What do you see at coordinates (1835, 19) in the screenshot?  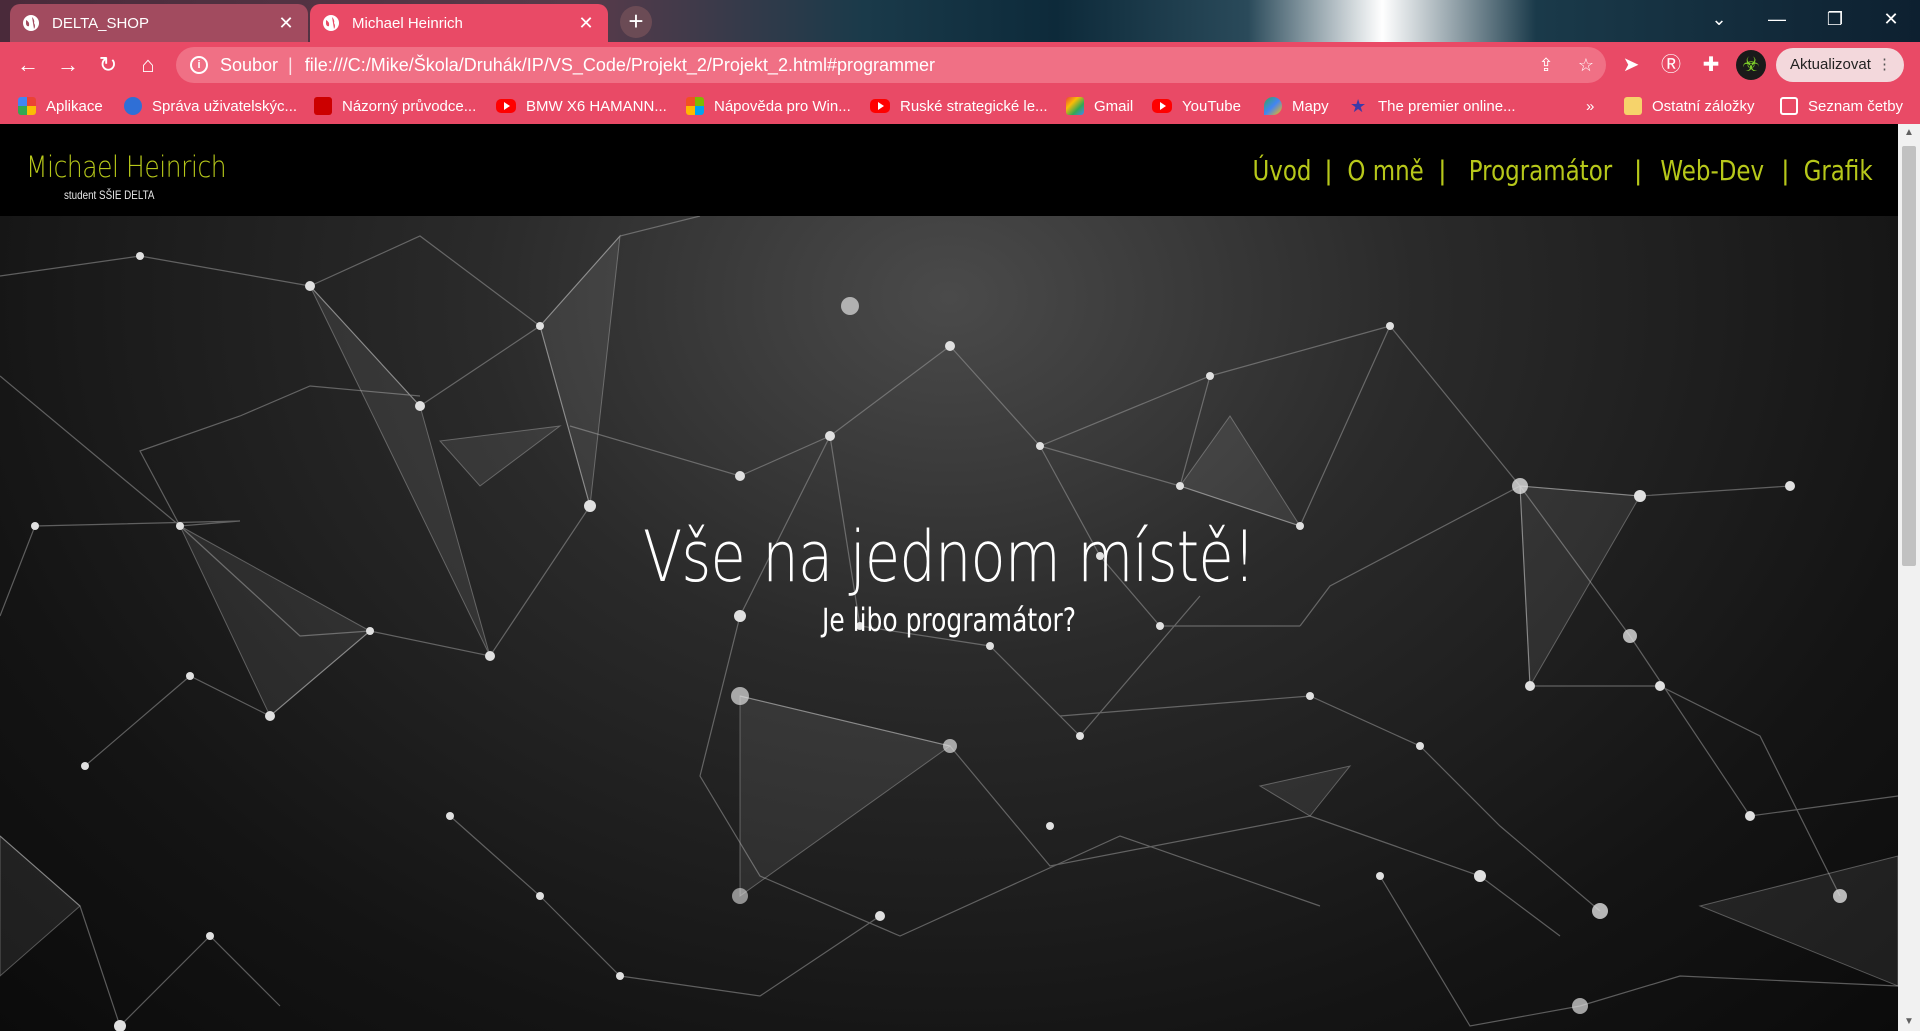 I see `restore-icon: ❐` at bounding box center [1835, 19].